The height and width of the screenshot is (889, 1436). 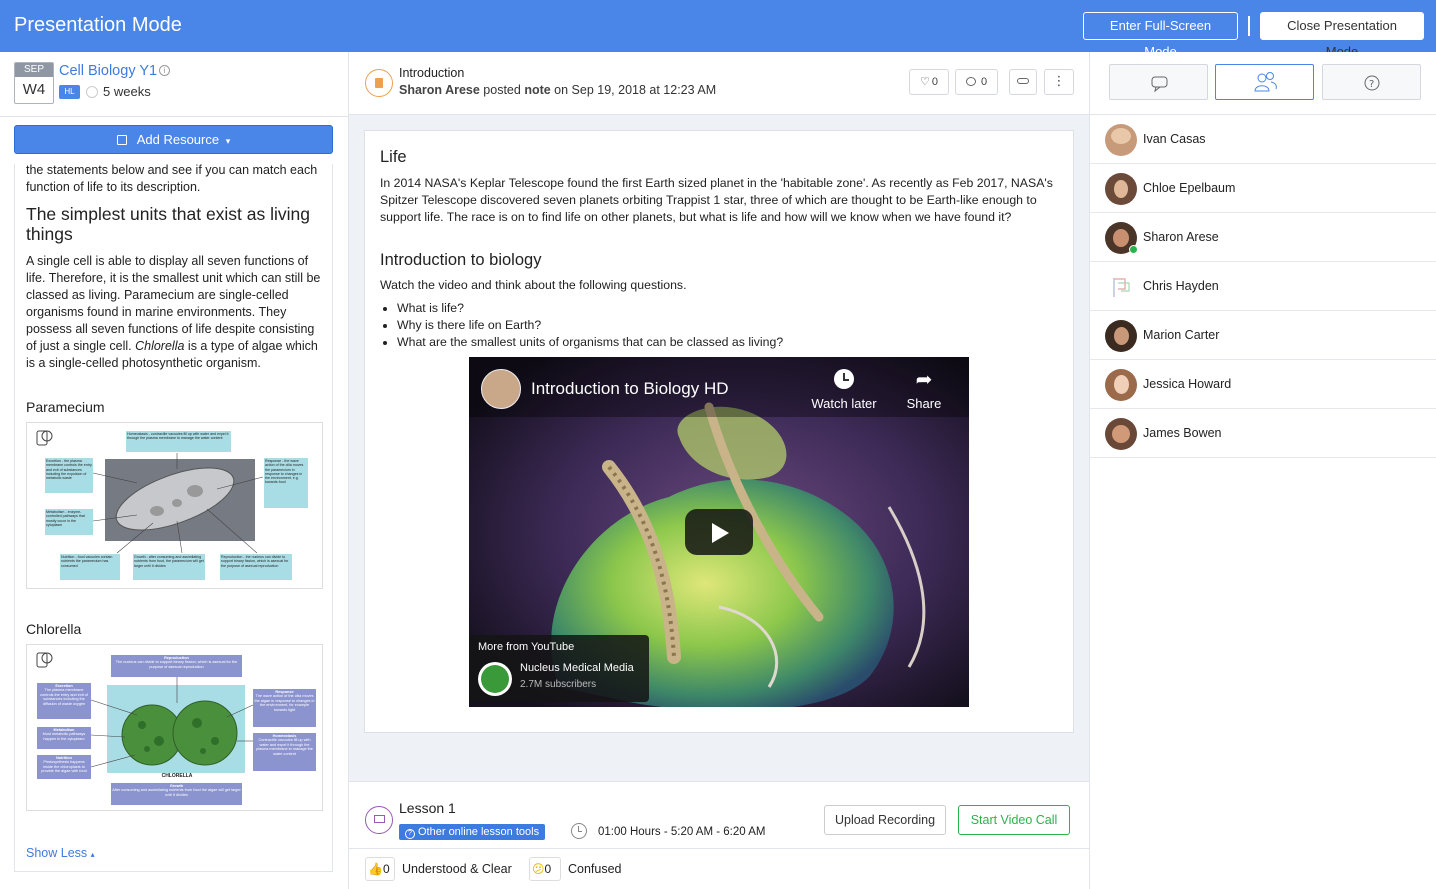 What do you see at coordinates (984, 82) in the screenshot?
I see `comment-count: 0` at bounding box center [984, 82].